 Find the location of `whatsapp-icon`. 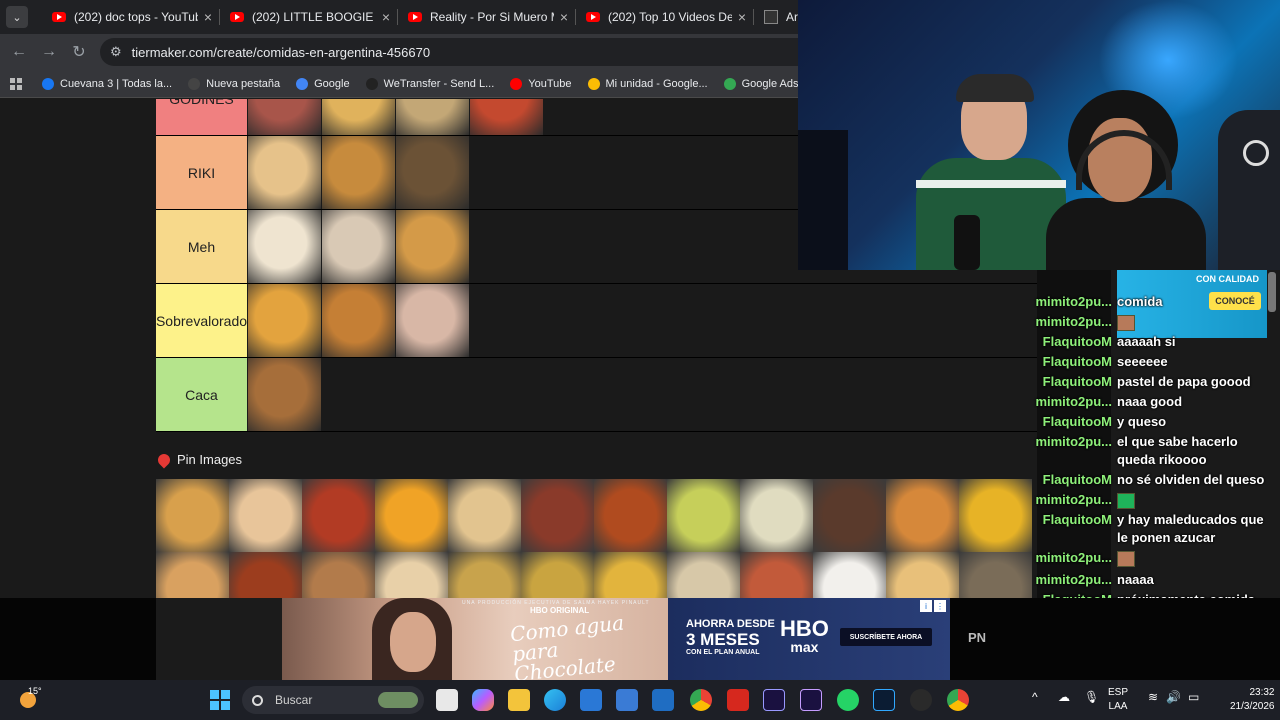

whatsapp-icon is located at coordinates (848, 700).